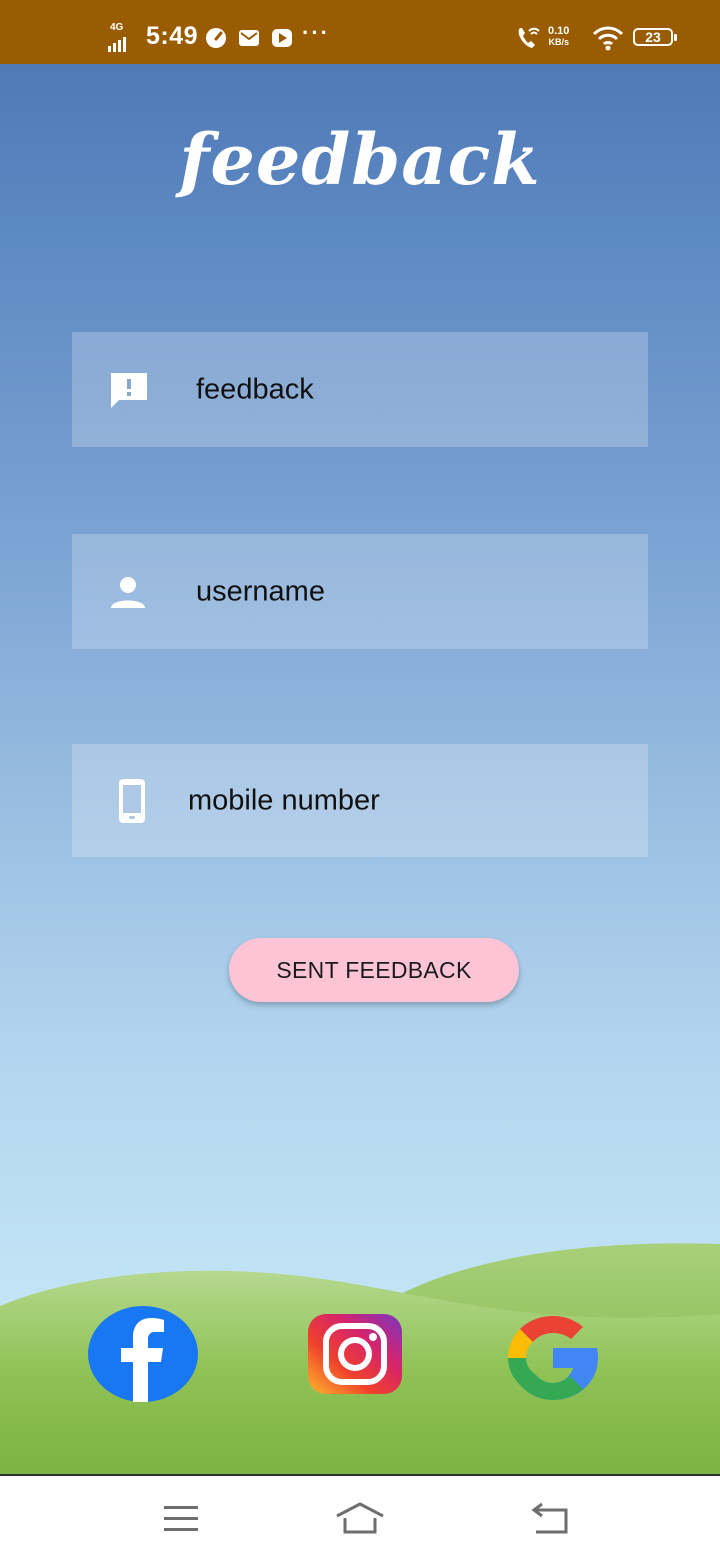 Image resolution: width=720 pixels, height=1562 pixels. Describe the element at coordinates (132, 800) in the screenshot. I see `phone-icon` at that location.